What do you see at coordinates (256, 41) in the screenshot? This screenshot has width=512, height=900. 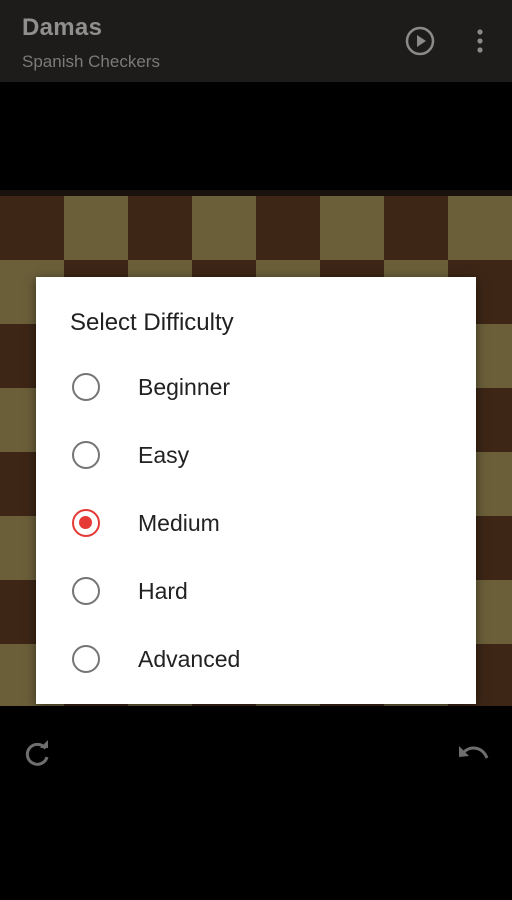 I see `app-bar: Damas Spanish Checkers` at bounding box center [256, 41].